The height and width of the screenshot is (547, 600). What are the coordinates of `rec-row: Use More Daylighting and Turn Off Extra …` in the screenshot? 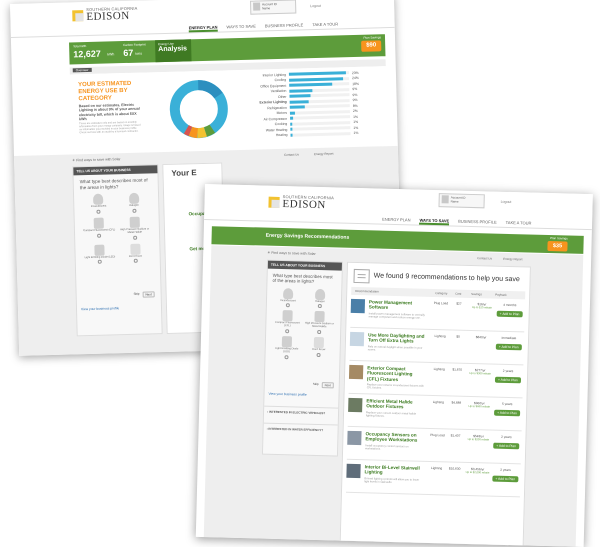 It's located at (437, 346).